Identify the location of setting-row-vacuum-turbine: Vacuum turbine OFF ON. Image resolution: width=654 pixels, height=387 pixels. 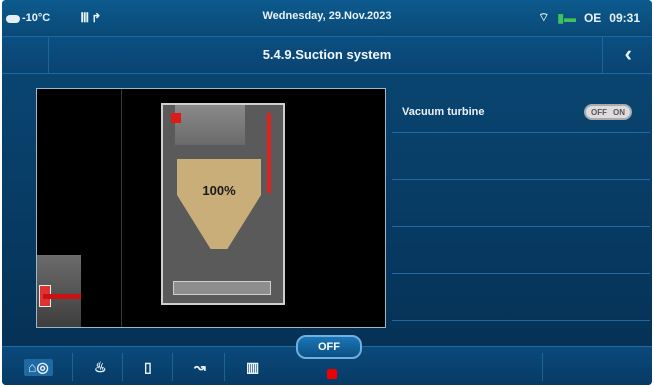
(521, 109).